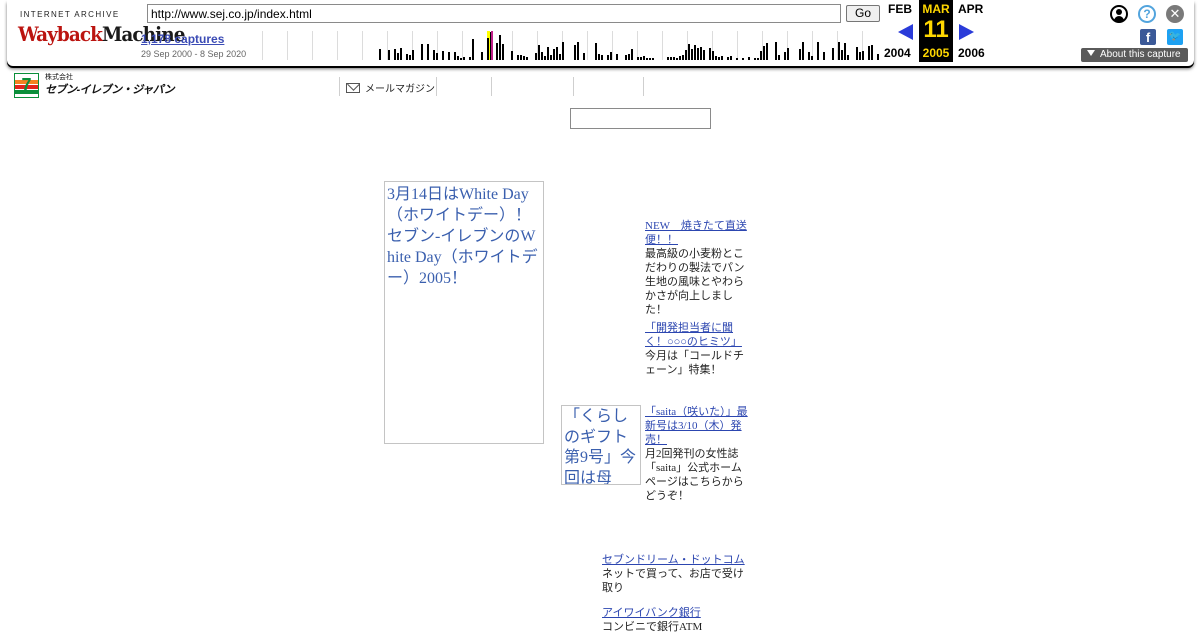 The width and height of the screenshot is (1200, 634). What do you see at coordinates (905, 32) in the screenshot?
I see `prev-capture-arrow-icon` at bounding box center [905, 32].